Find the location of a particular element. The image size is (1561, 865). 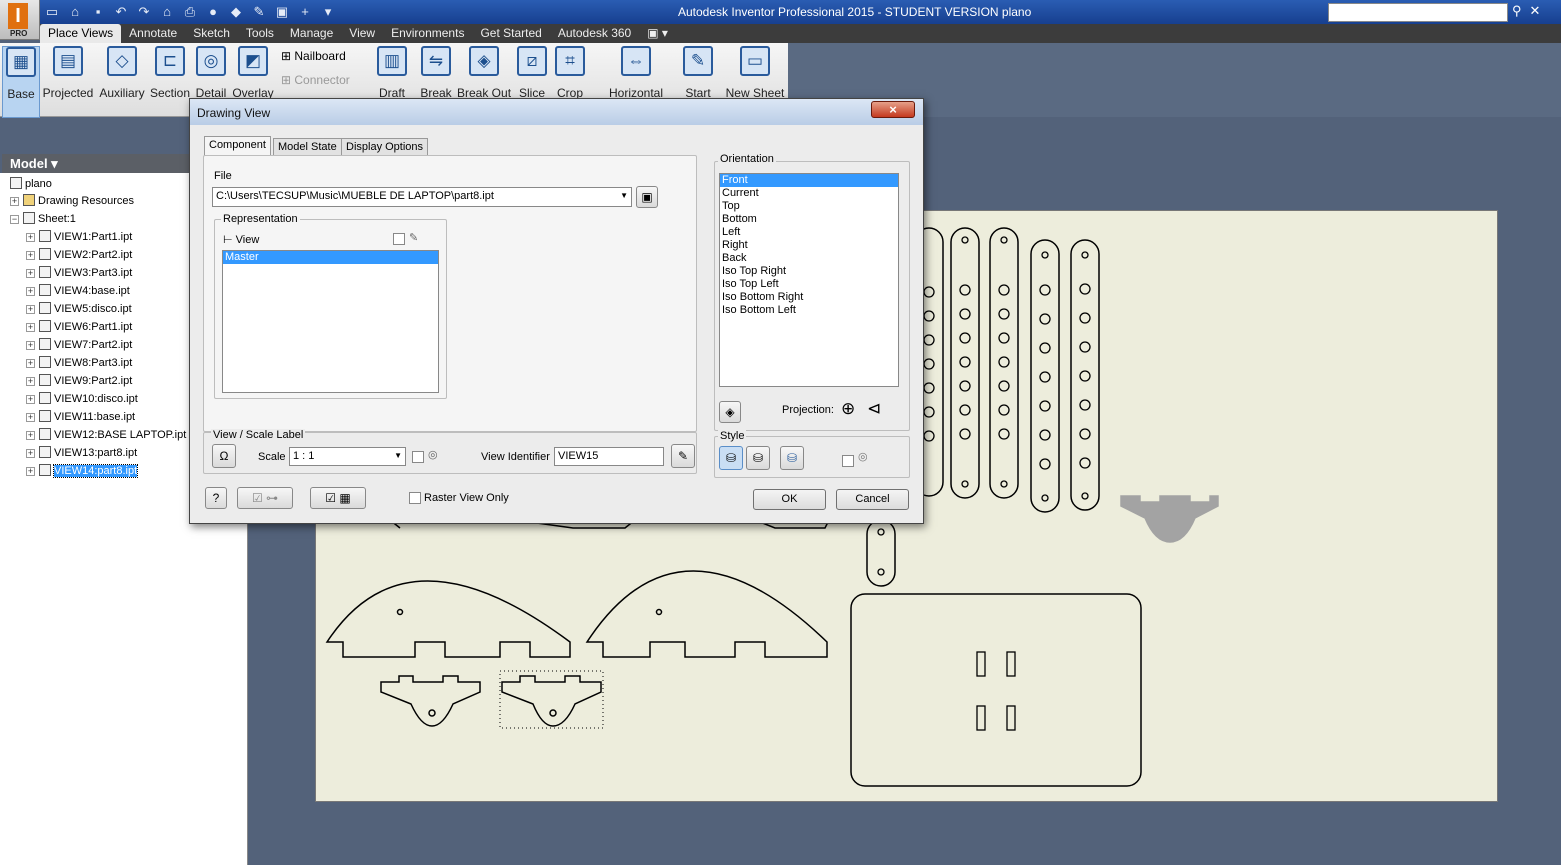

material-icon: ● is located at coordinates (213, 12).